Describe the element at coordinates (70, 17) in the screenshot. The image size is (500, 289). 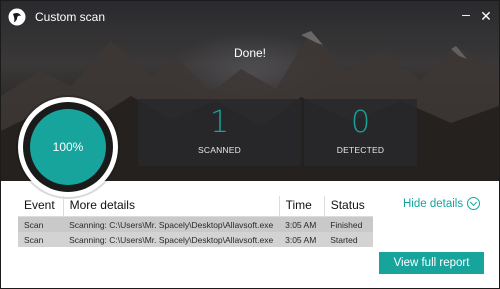
I see `window-title: Custom scan` at that location.